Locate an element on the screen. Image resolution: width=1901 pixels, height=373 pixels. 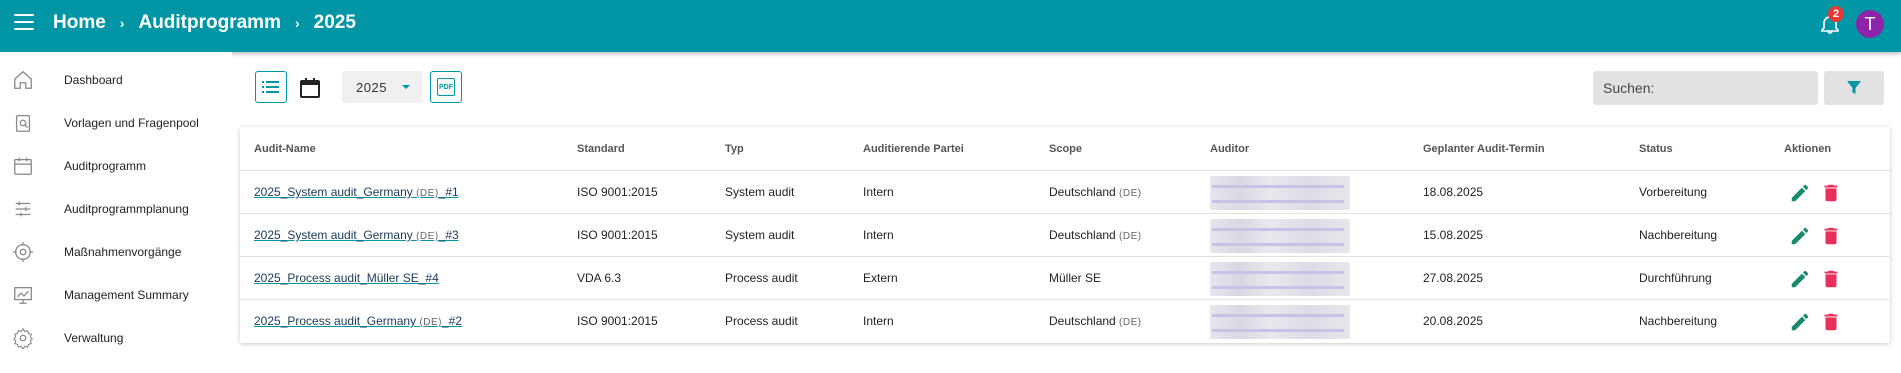
calendar-icon is located at coordinates (23, 166).